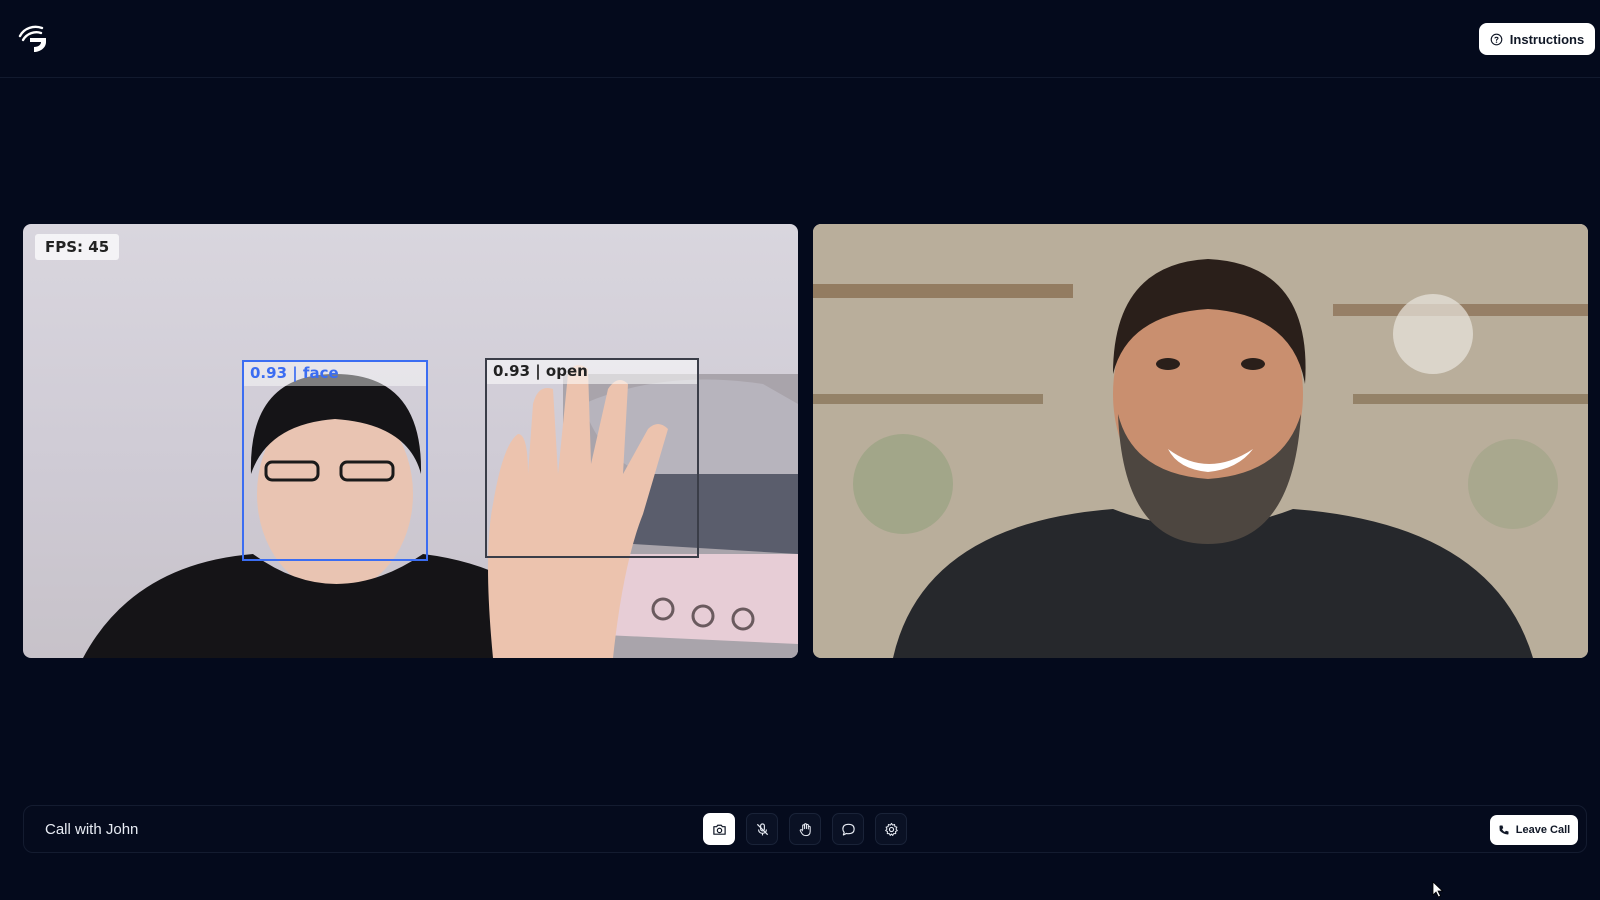 Image resolution: width=1600 pixels, height=900 pixels. What do you see at coordinates (1543, 830) in the screenshot?
I see `leave-call-label: Leave Call` at bounding box center [1543, 830].